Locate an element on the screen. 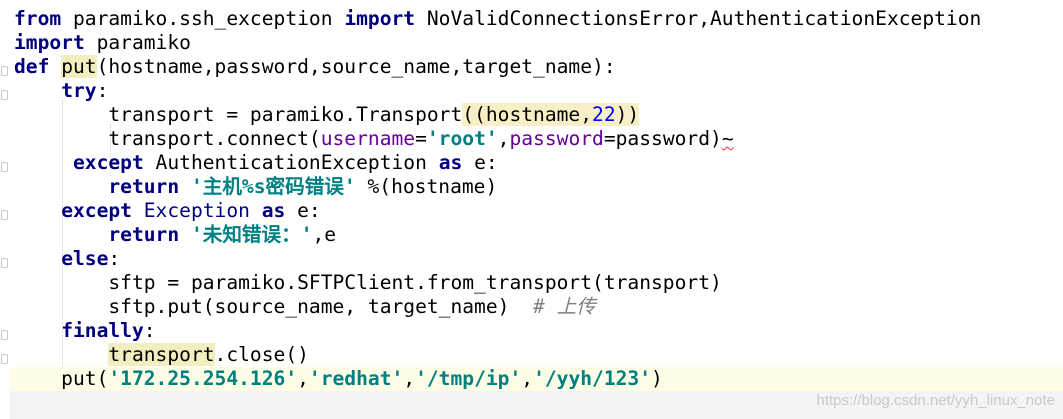  code-token: = is located at coordinates (421, 138).